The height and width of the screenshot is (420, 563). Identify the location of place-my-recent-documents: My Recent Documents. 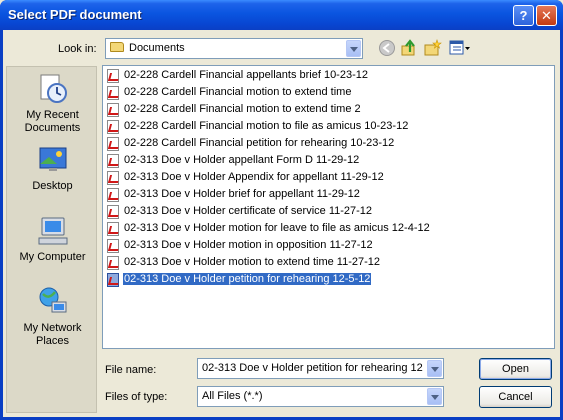
(52, 104).